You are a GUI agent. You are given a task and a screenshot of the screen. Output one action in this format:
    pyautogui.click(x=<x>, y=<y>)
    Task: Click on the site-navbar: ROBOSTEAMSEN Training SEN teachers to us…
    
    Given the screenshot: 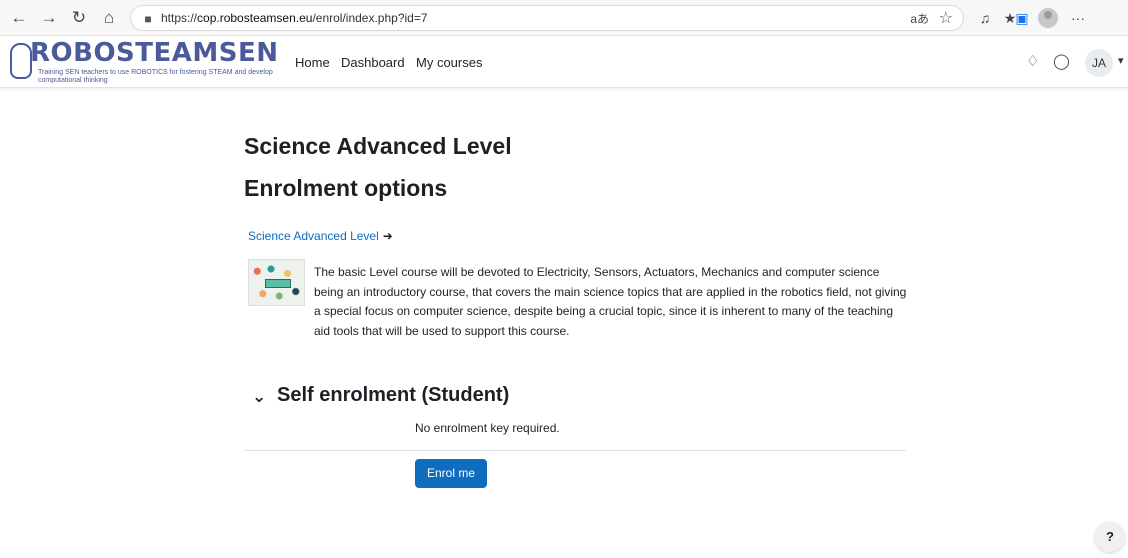 What is the action you would take?
    pyautogui.click(x=564, y=62)
    